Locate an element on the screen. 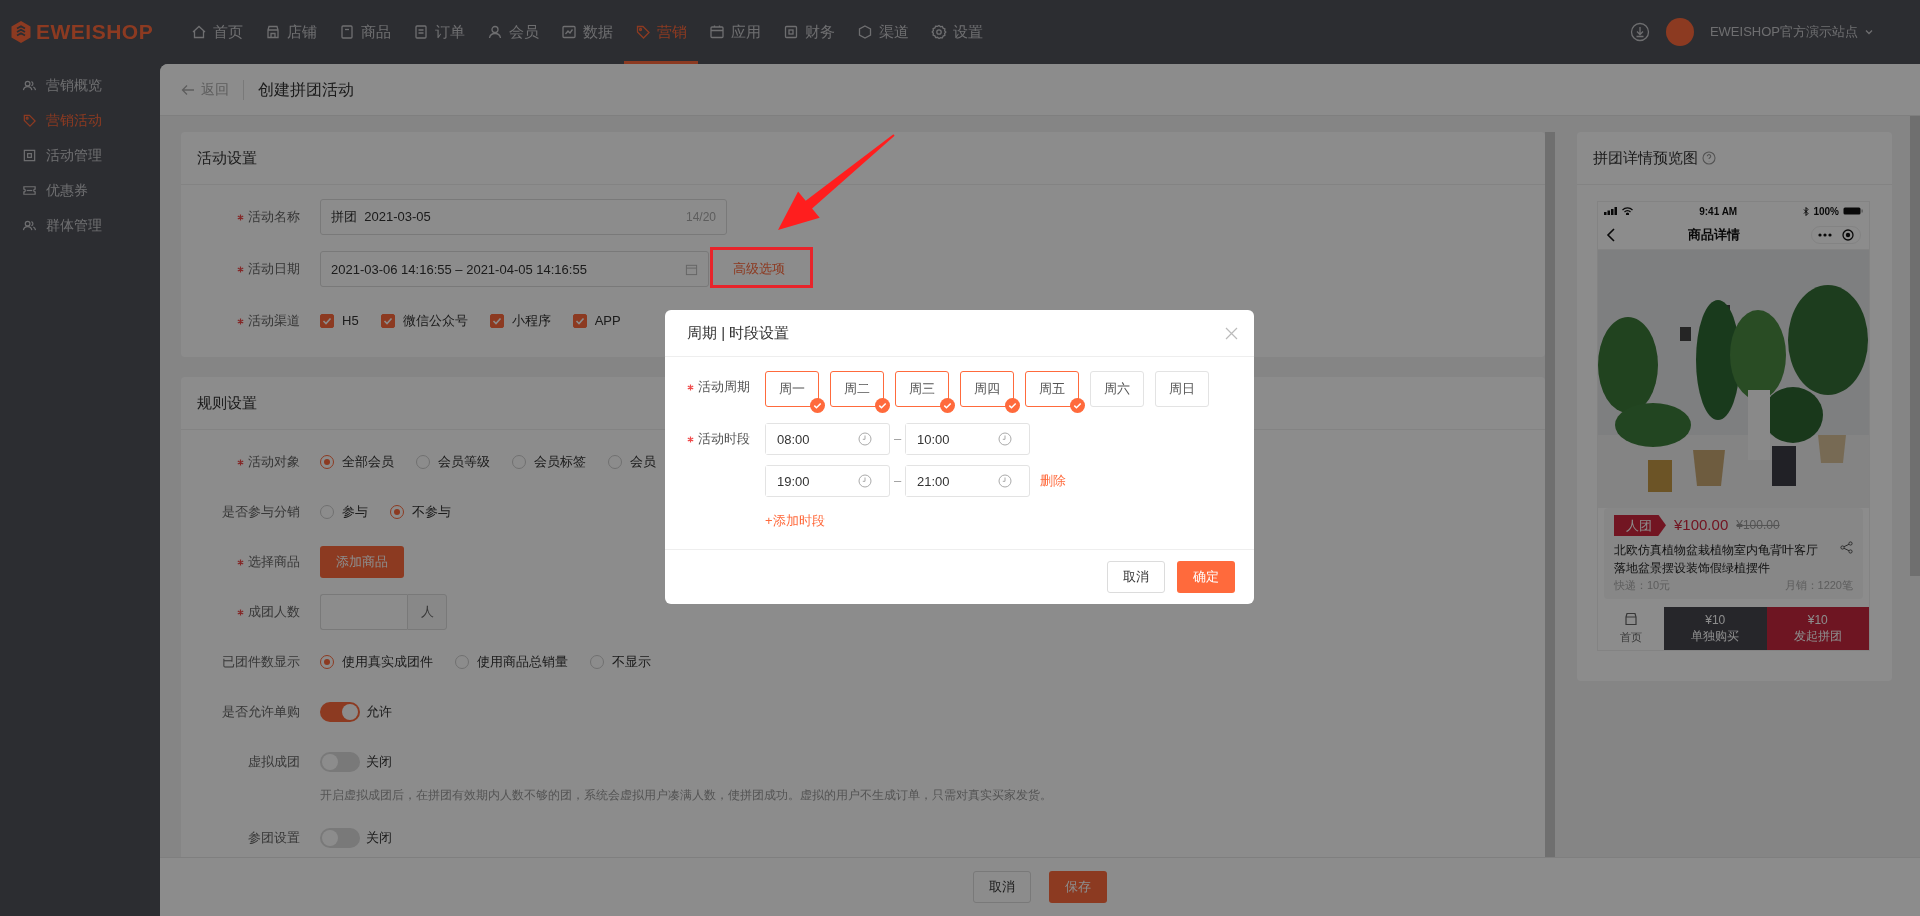  form-label: 活动日期 is located at coordinates (274, 269).